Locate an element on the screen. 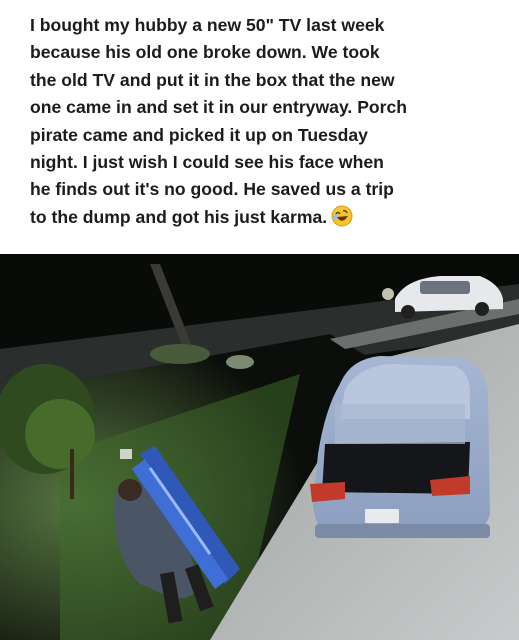  caption-line: I bought my hubby a new 50" TV last week is located at coordinates (207, 25).